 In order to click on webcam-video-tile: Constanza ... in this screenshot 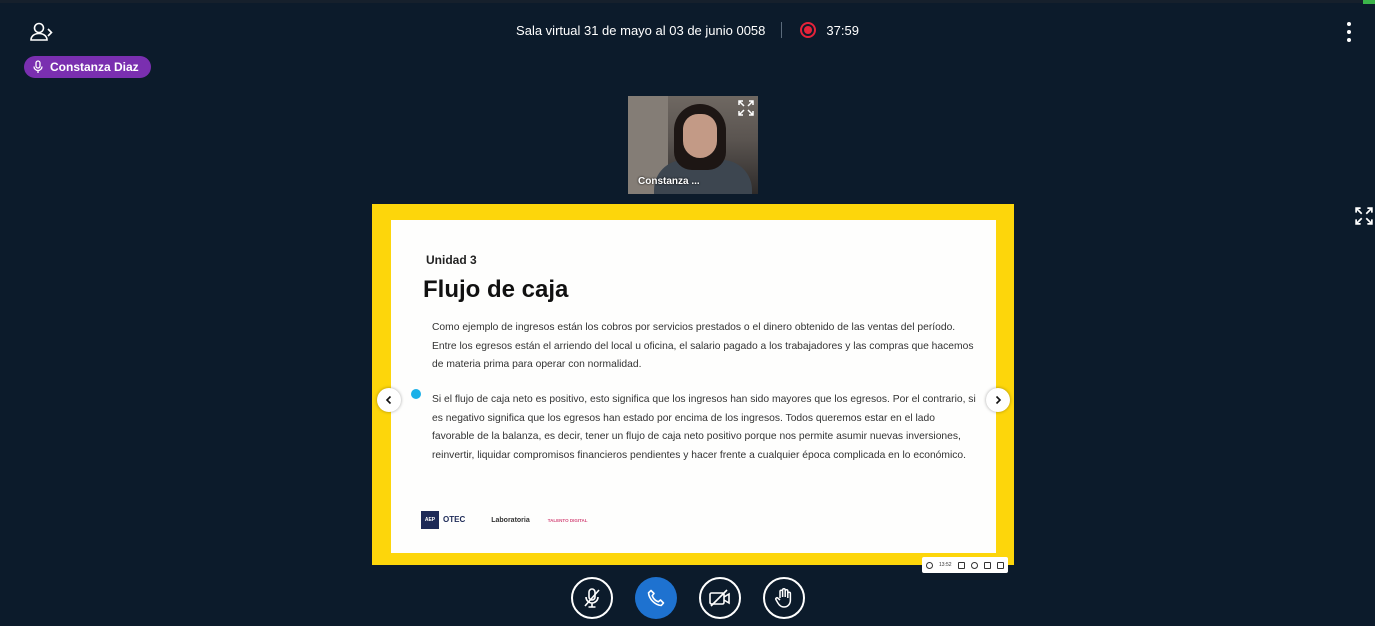, I will do `click(693, 145)`.